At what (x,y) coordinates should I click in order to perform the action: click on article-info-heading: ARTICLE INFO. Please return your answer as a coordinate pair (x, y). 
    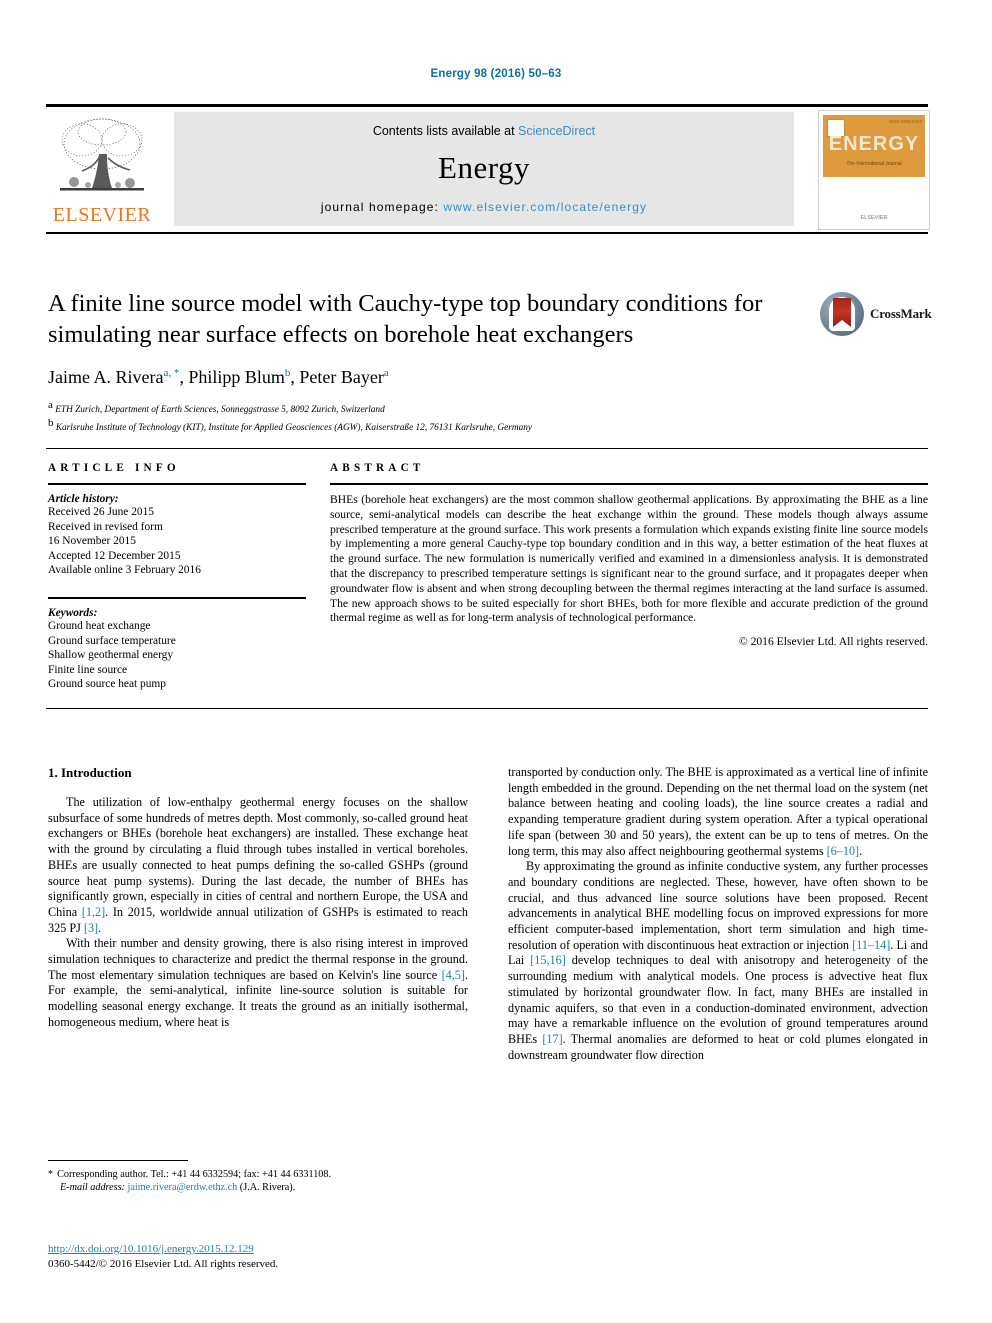
    Looking at the image, I should click on (114, 468).